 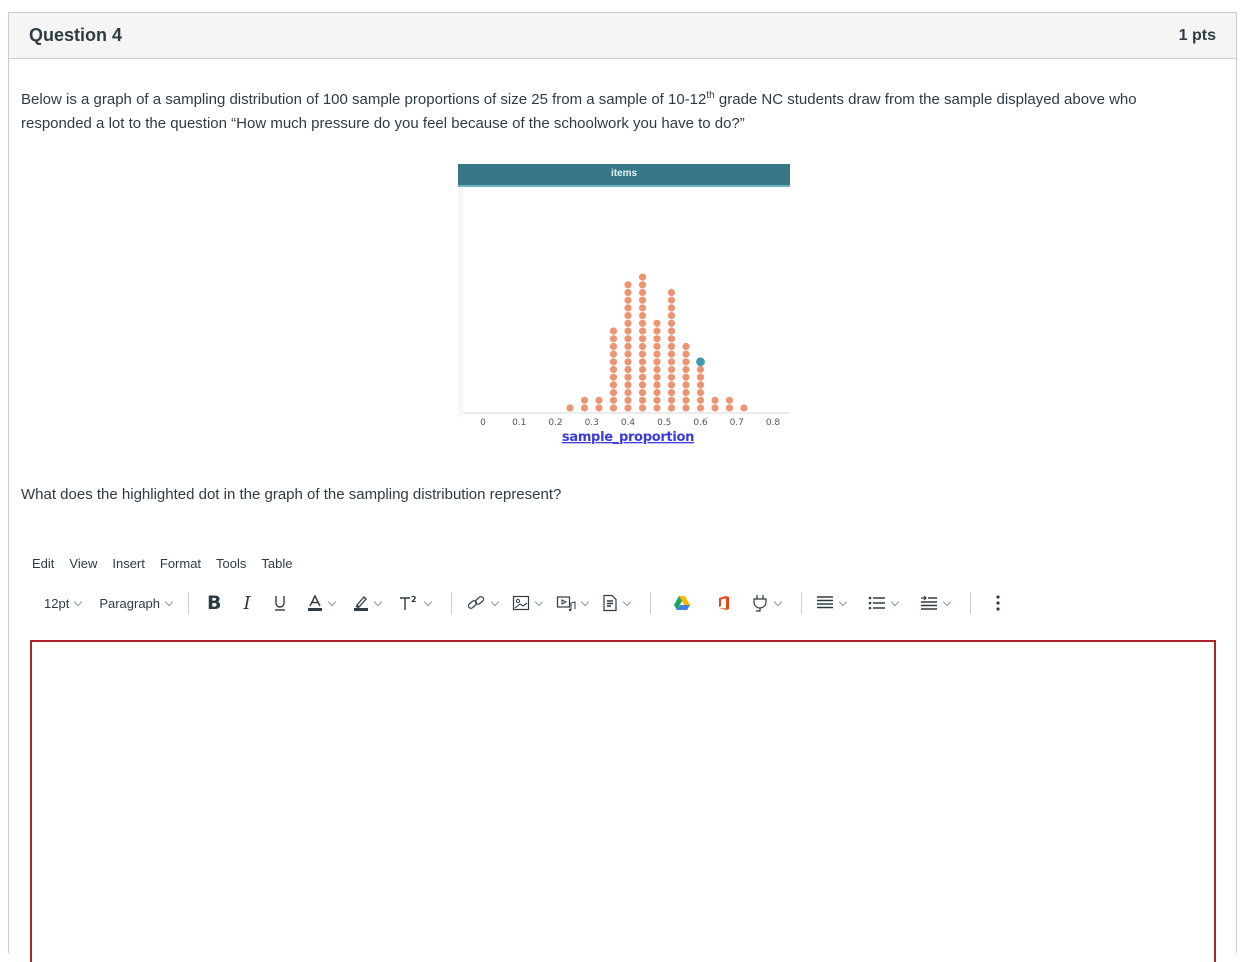 What do you see at coordinates (414, 599) in the screenshot?
I see `svg-text: 2` at bounding box center [414, 599].